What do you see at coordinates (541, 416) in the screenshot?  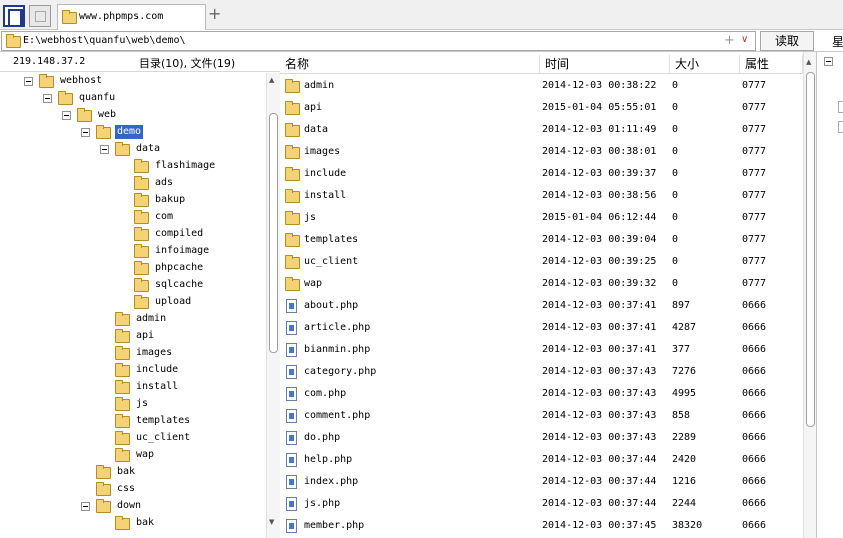 I see `list-item: comment.php 2014-12-03 00:37:43 858 0666` at bounding box center [541, 416].